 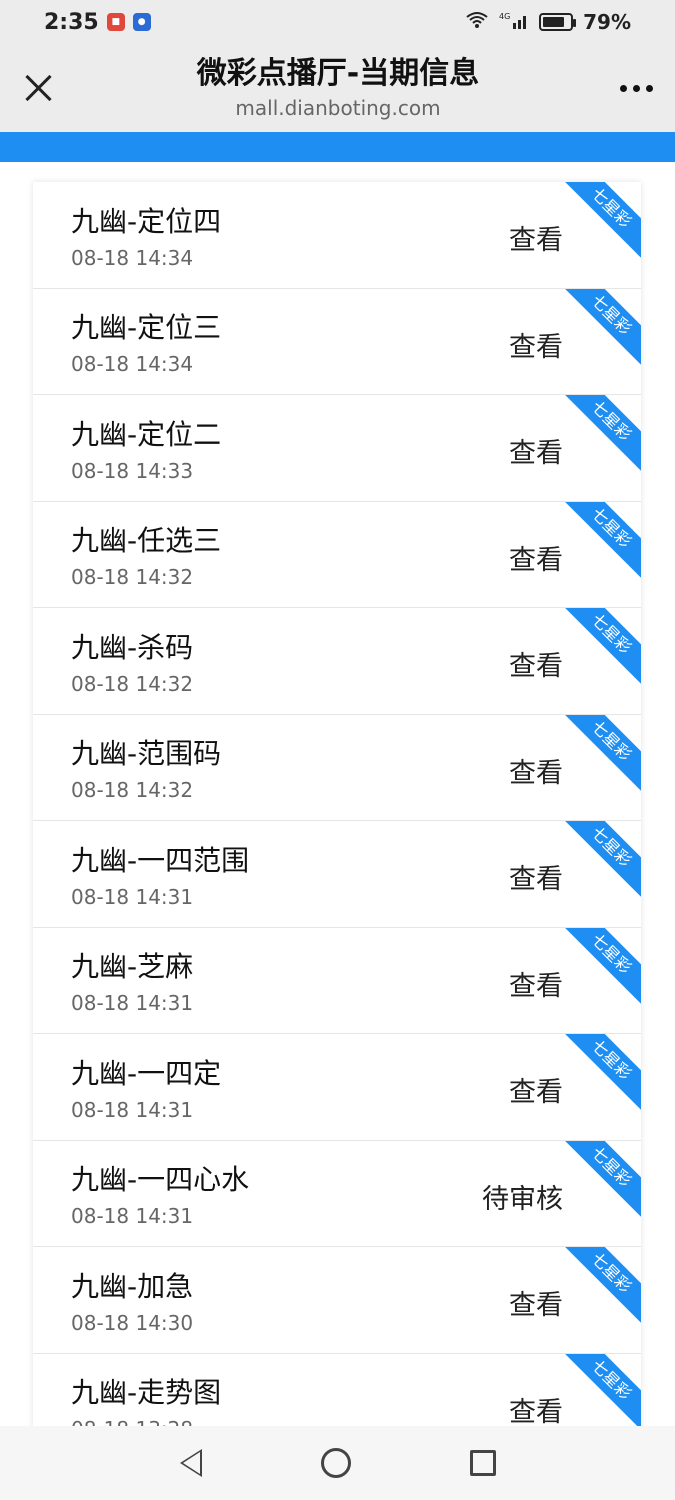 What do you see at coordinates (522, 1196) in the screenshot?
I see `list-item-action: 待审核` at bounding box center [522, 1196].